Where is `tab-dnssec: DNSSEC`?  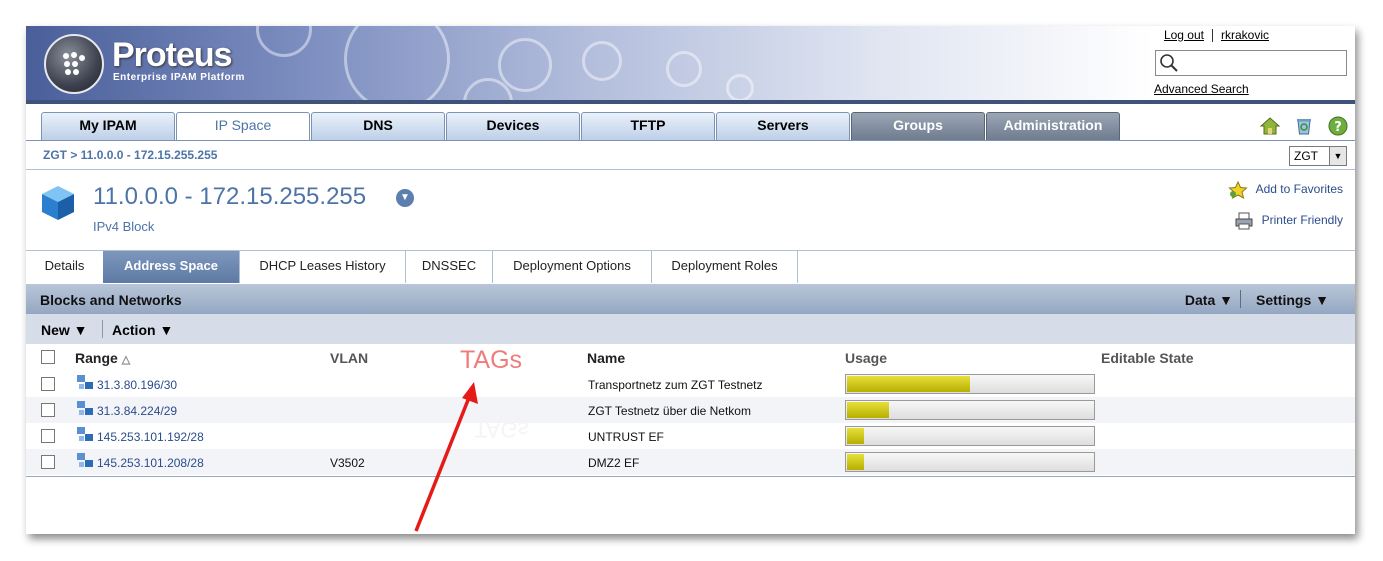 tab-dnssec: DNSSEC is located at coordinates (449, 267).